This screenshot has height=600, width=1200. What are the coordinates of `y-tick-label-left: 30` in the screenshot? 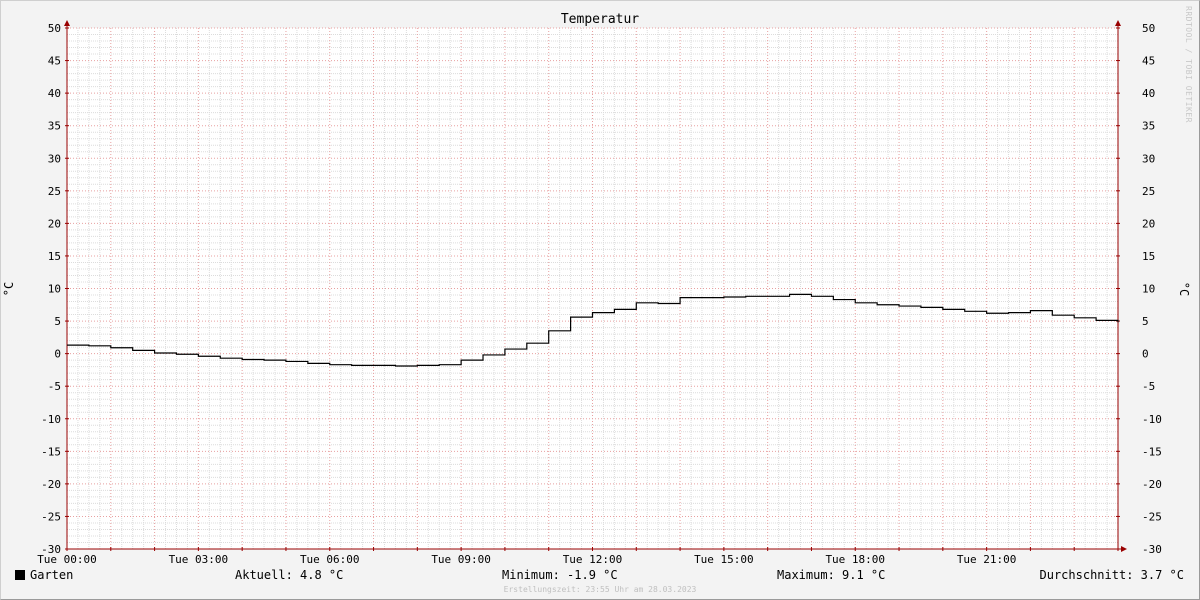 It's located at (54, 158).